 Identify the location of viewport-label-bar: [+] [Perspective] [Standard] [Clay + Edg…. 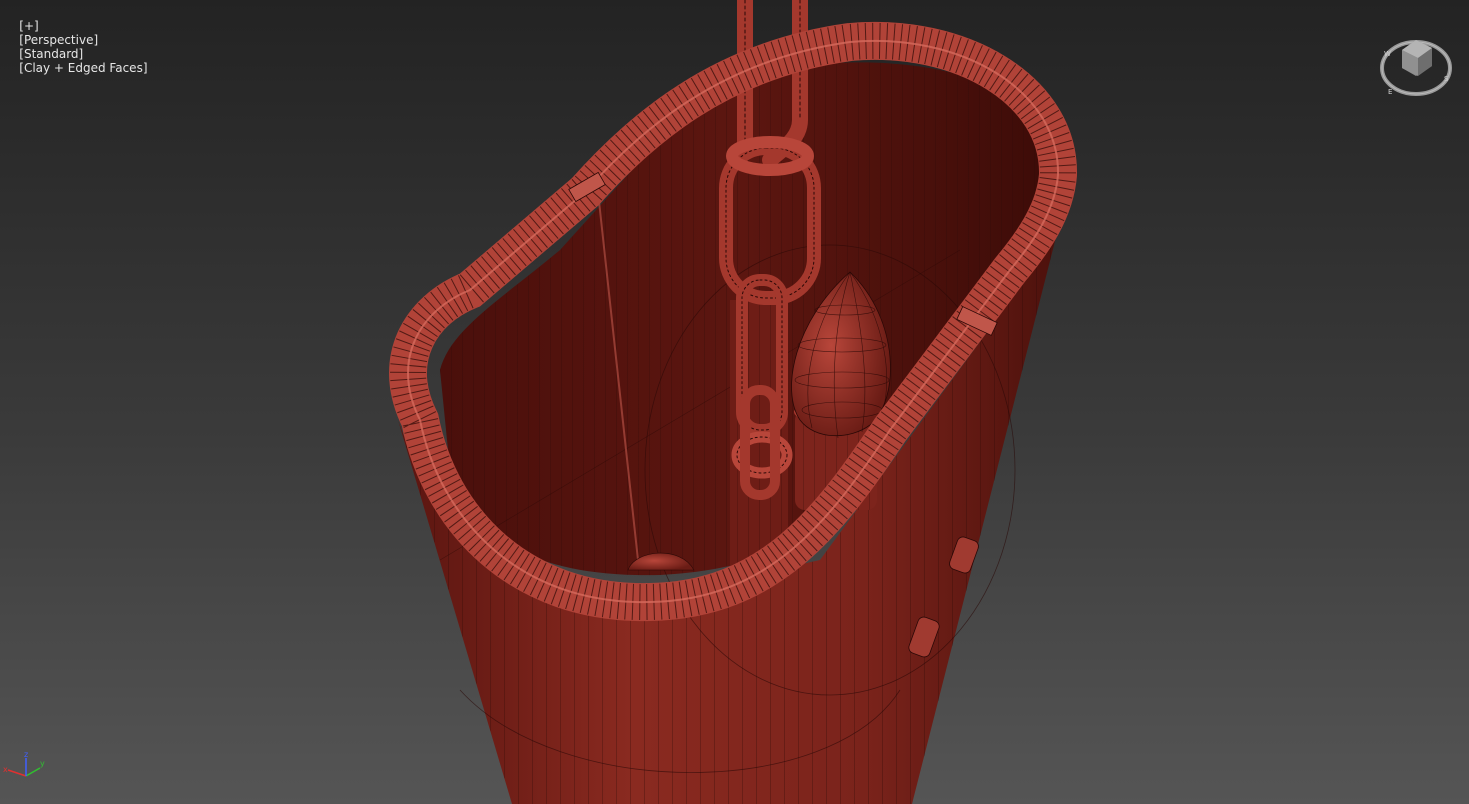
(75, 47).